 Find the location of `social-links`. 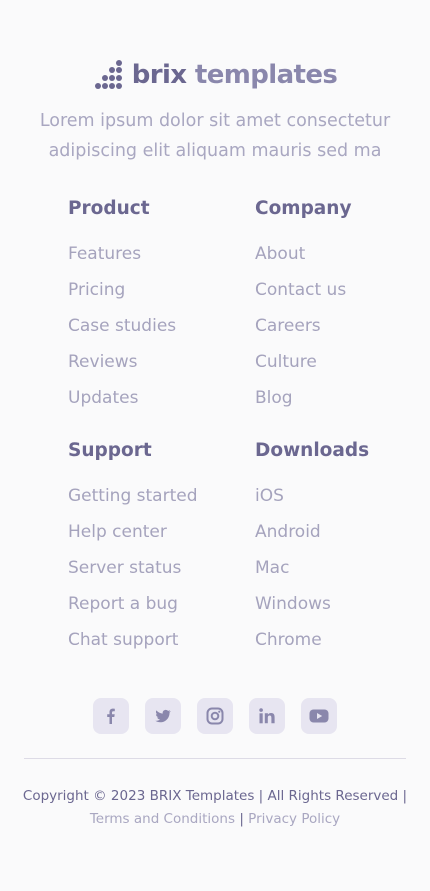

social-links is located at coordinates (215, 716).